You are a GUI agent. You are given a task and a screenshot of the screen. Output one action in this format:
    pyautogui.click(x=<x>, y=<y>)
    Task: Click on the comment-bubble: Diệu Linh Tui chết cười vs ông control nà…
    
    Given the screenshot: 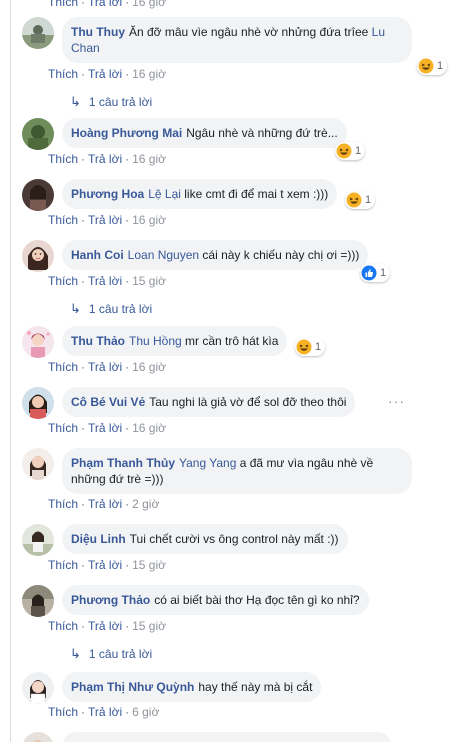 What is the action you would take?
    pyautogui.click(x=205, y=539)
    